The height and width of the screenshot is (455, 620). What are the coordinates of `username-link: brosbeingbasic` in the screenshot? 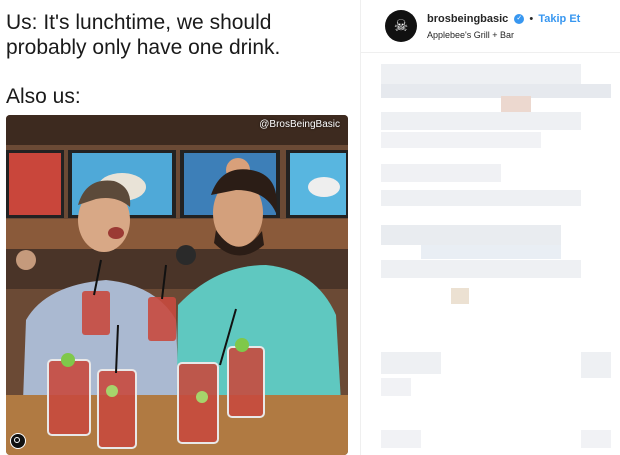 It's located at (467, 19).